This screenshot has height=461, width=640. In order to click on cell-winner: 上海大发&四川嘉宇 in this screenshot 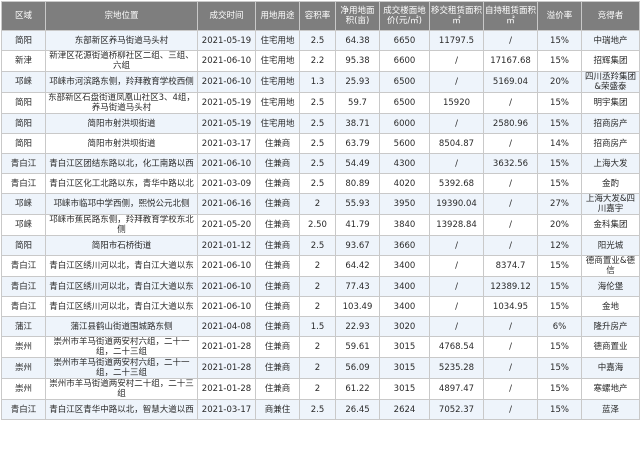, I will do `click(610, 204)`.